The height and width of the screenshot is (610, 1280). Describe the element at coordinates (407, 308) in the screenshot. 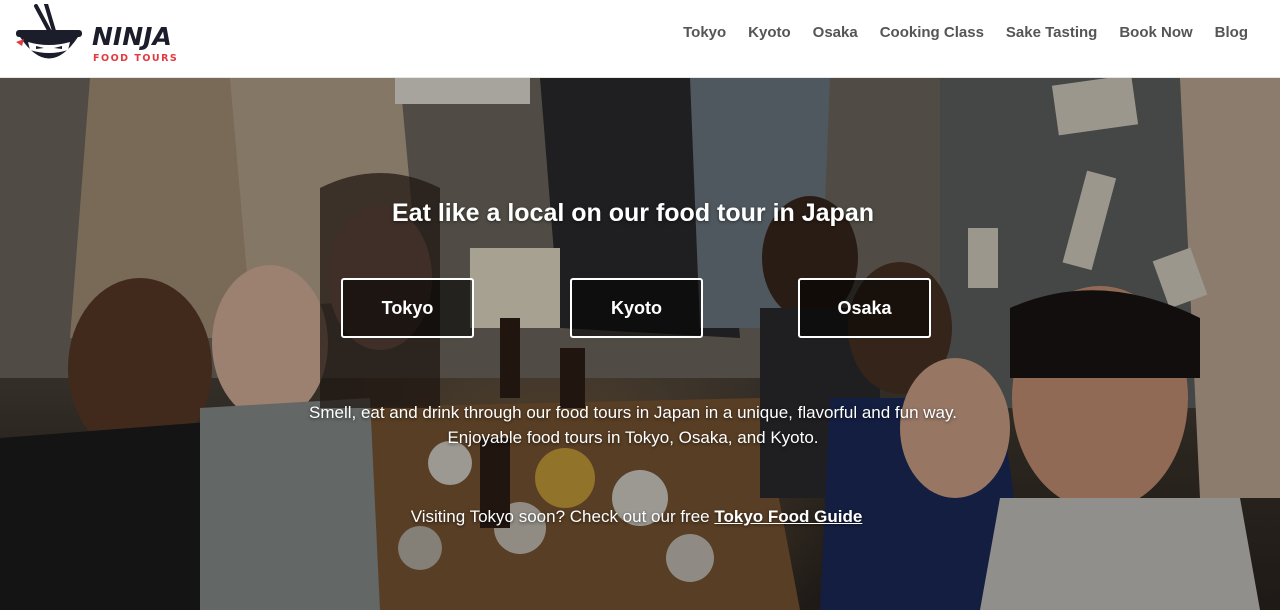

I see `tokyo-tour-button: Tokyo` at that location.